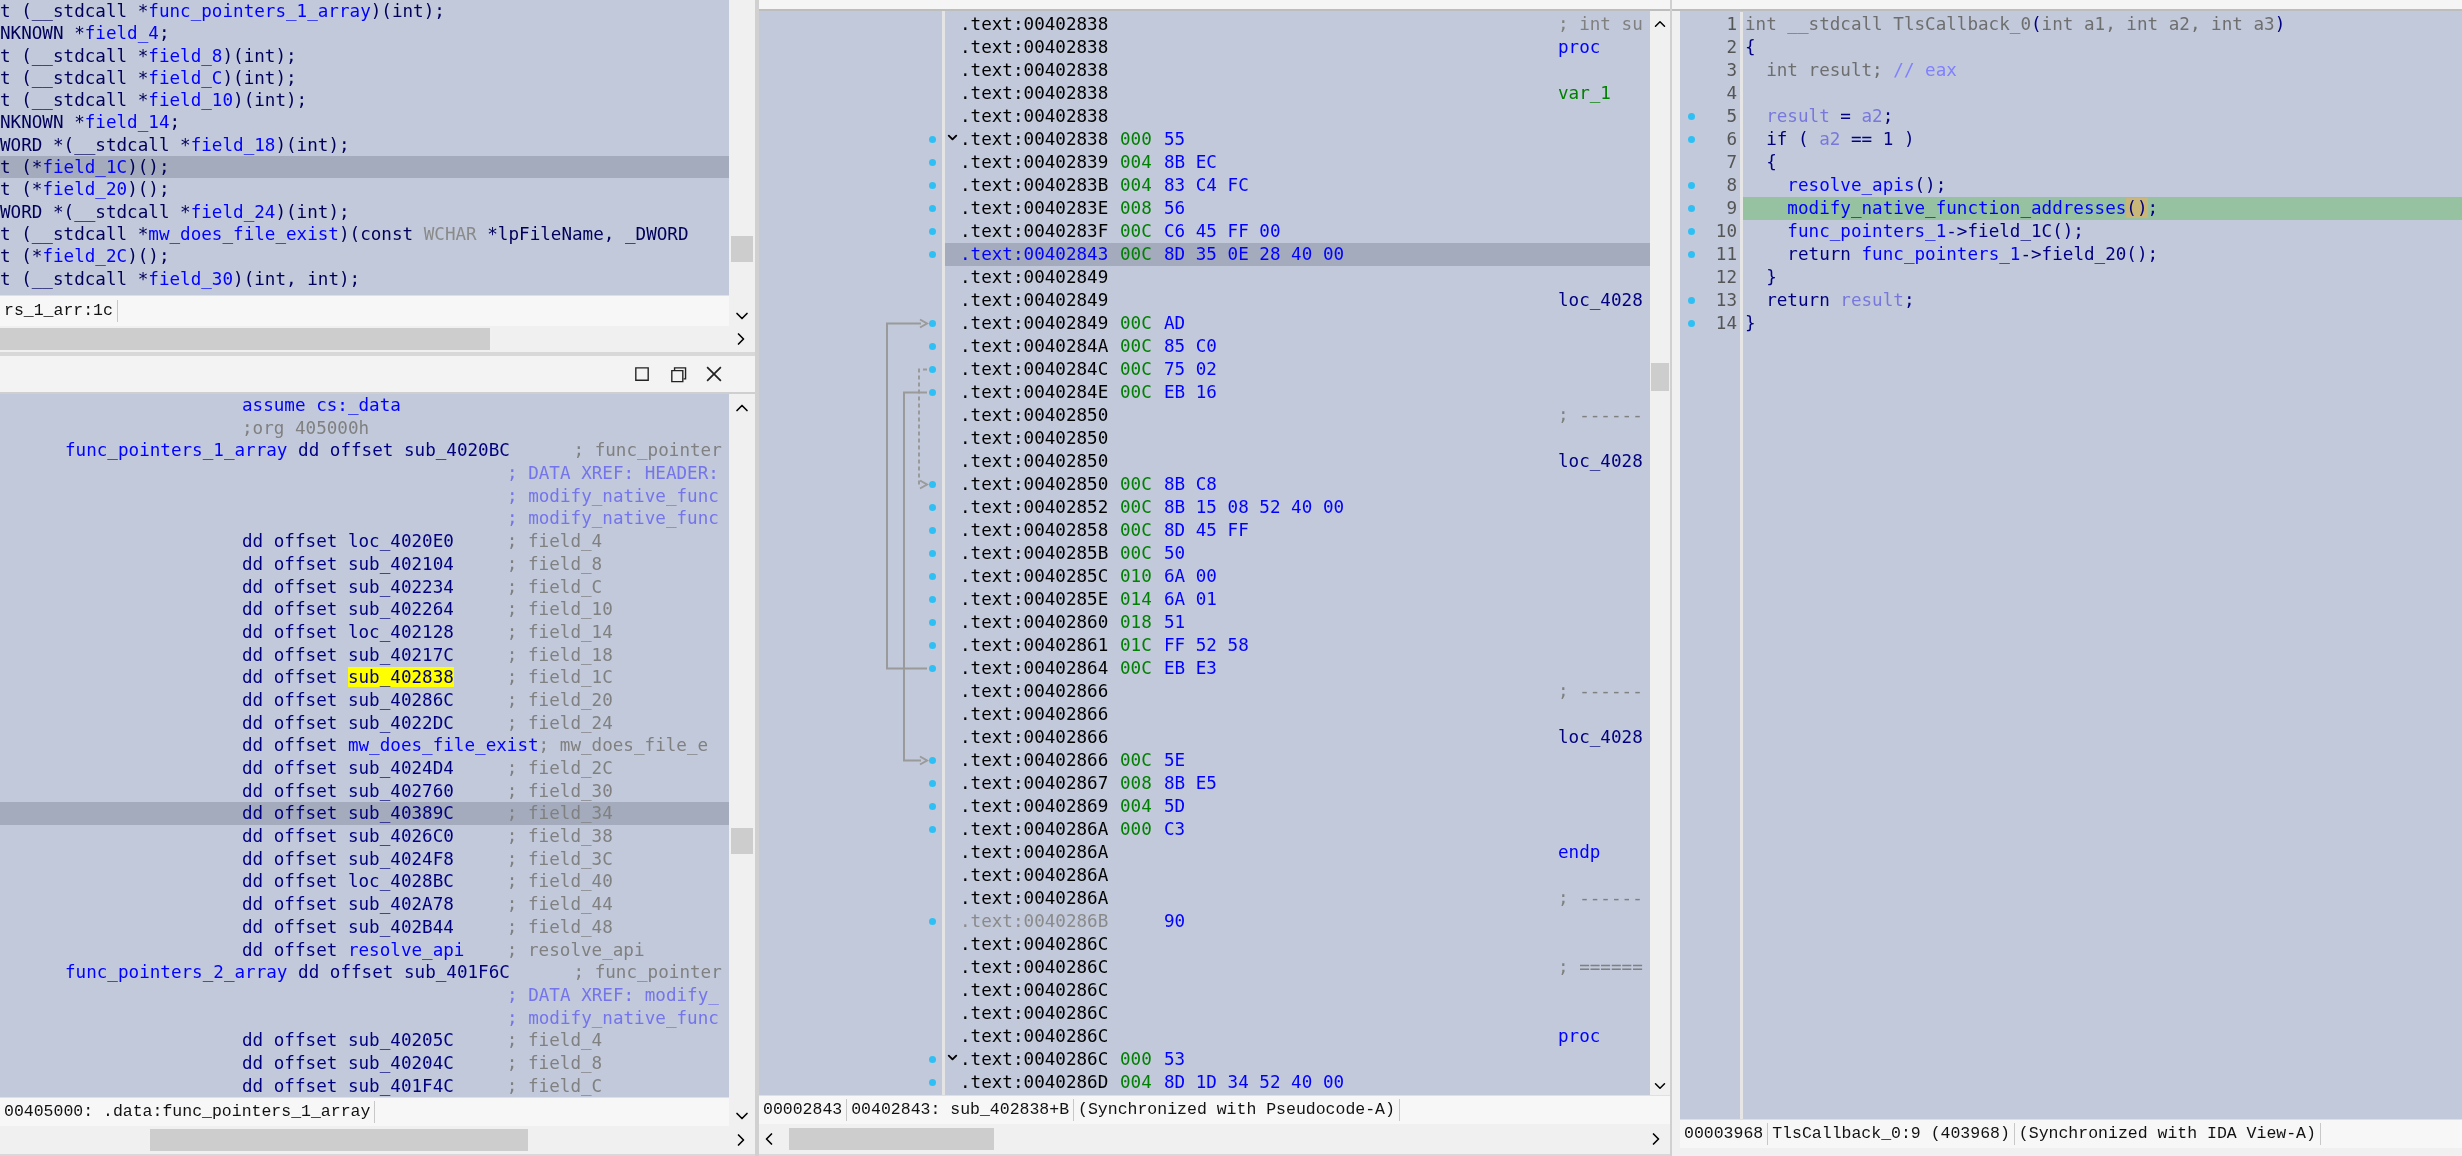 This screenshot has width=2462, height=1156. What do you see at coordinates (1726, 231) in the screenshot?
I see `line-number: 10` at bounding box center [1726, 231].